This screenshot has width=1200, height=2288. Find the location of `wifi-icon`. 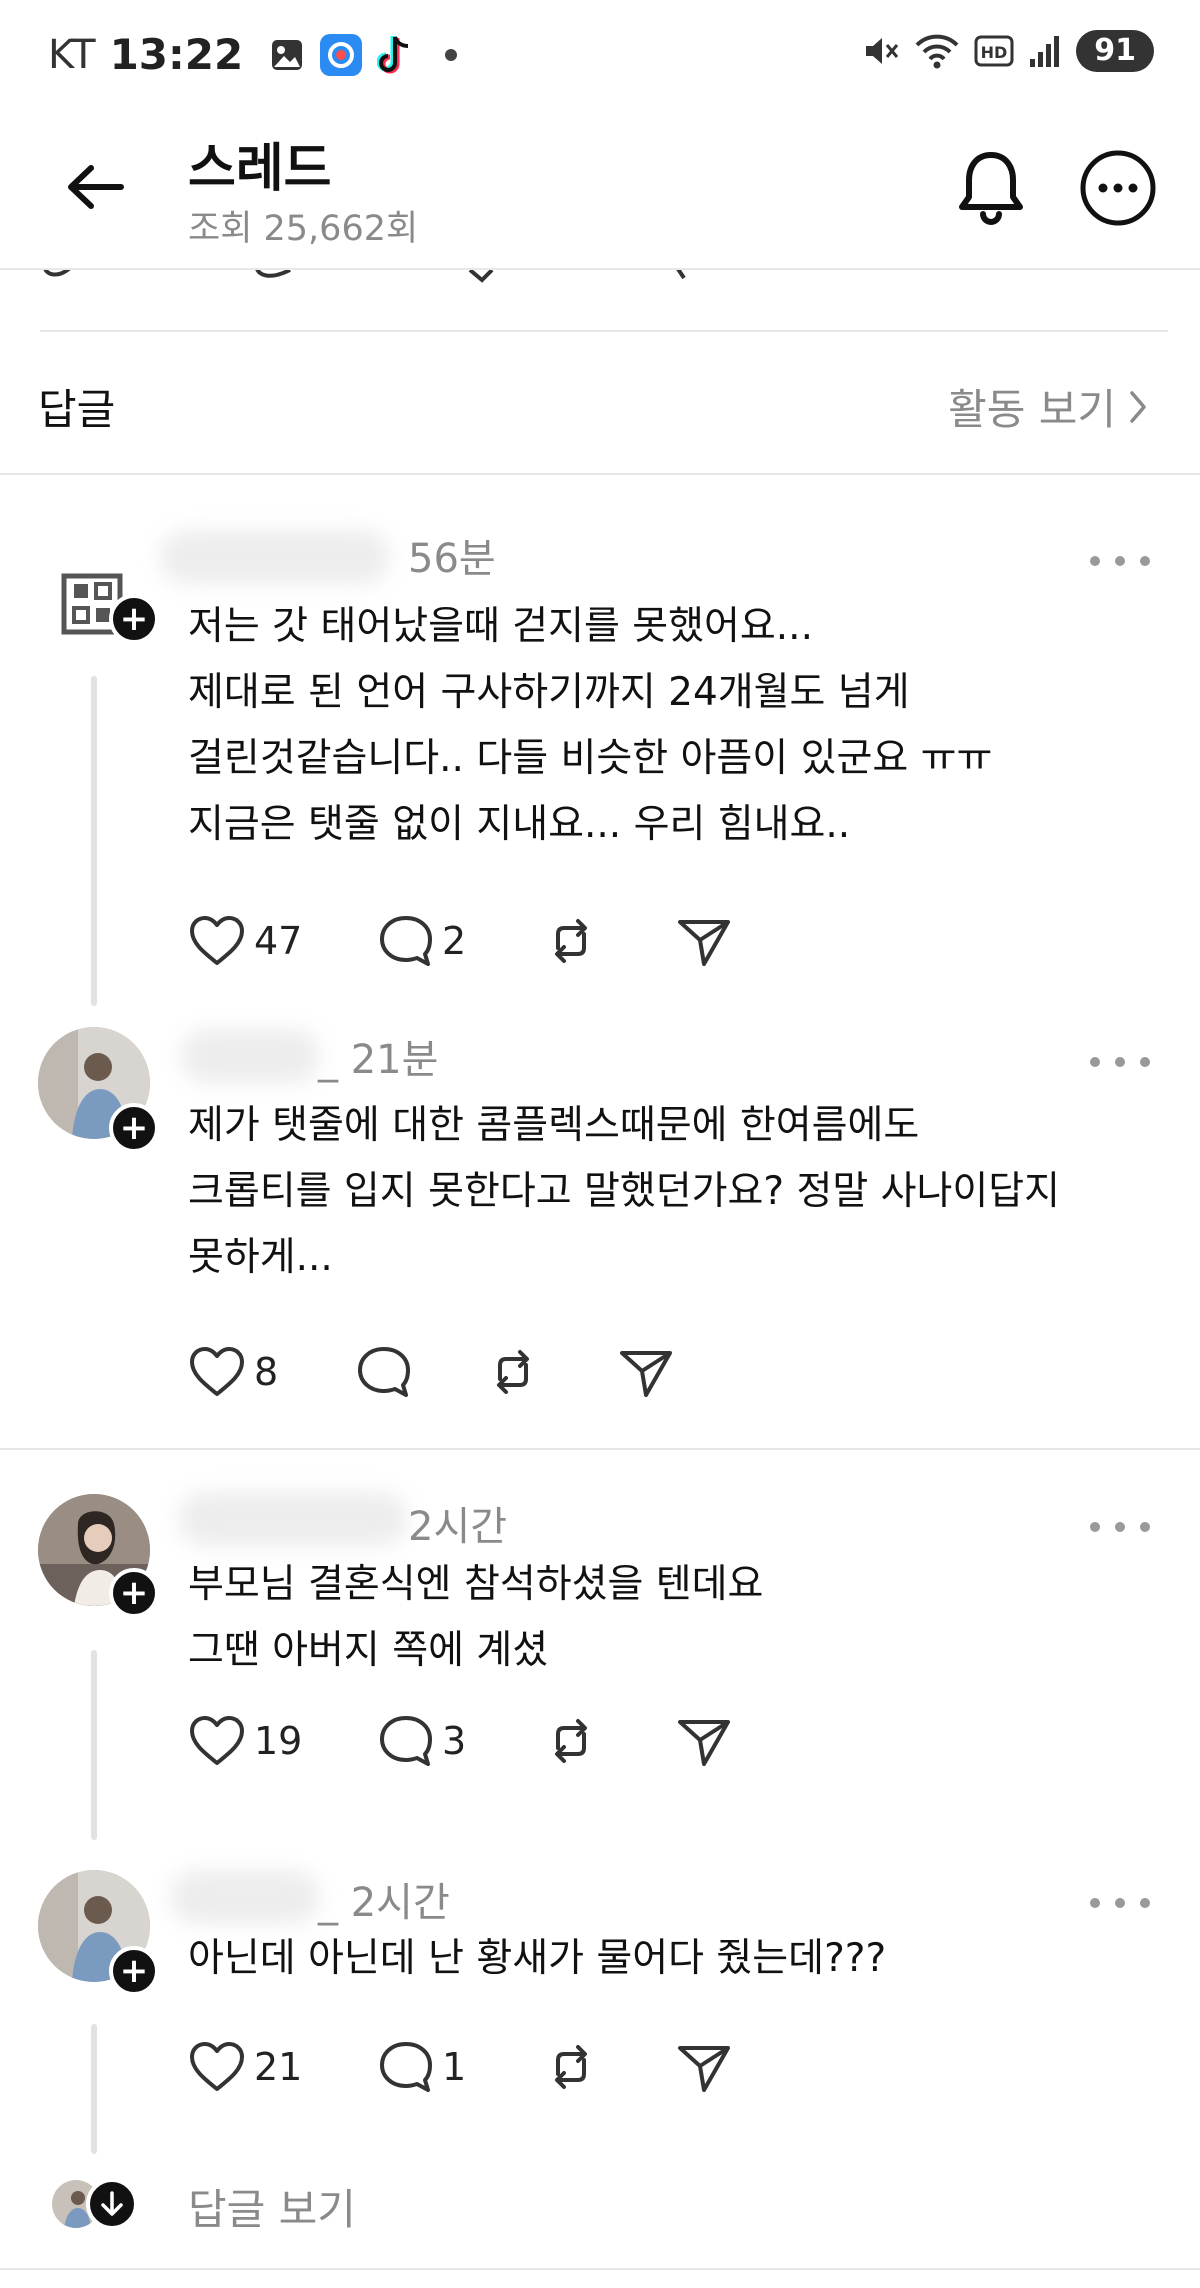

wifi-icon is located at coordinates (937, 51).